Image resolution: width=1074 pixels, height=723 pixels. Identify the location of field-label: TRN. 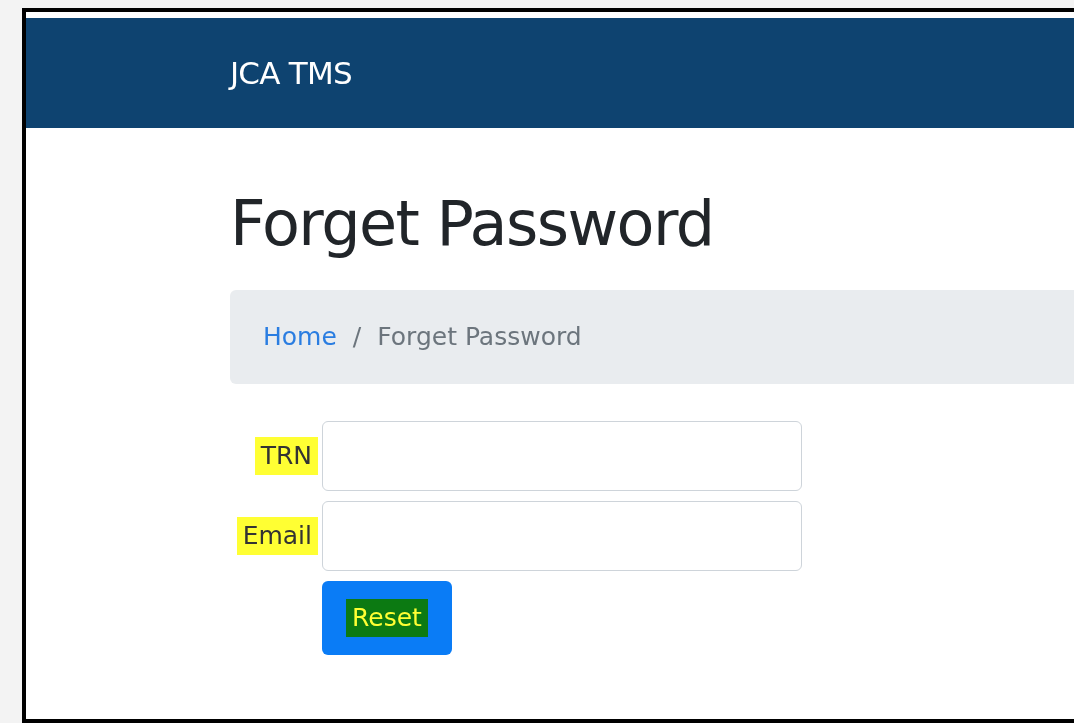
(286, 456).